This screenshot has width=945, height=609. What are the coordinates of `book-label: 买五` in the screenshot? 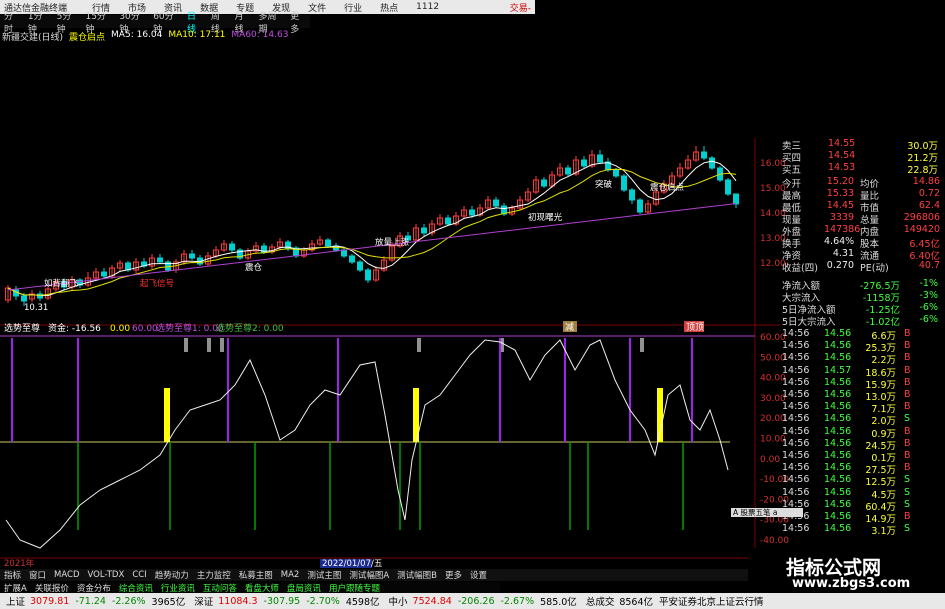 It's located at (792, 170).